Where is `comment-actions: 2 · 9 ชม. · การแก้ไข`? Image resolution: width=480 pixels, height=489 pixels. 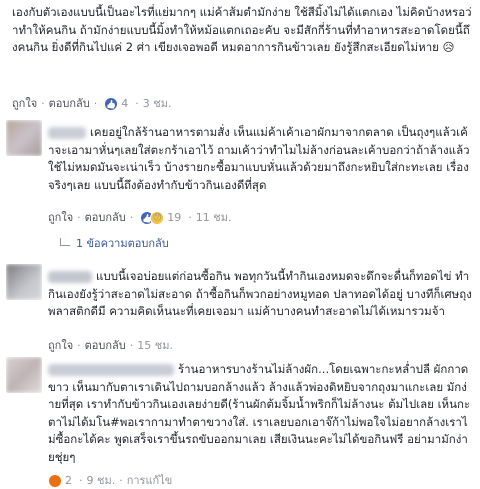 comment-actions: 2 · 9 ชม. · การแก้ไข is located at coordinates (110, 481).